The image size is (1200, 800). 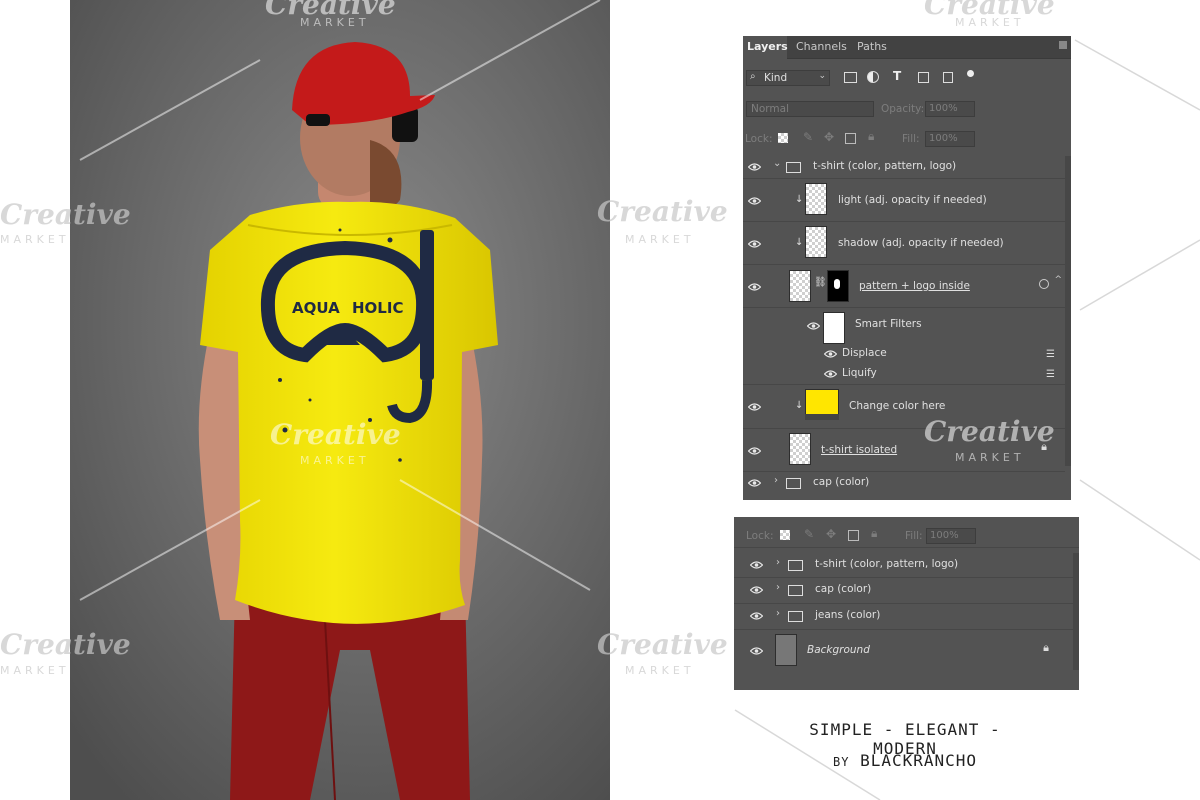 What do you see at coordinates (921, 243) in the screenshot?
I see `layer-label: shadow (adj. opacity if needed)` at bounding box center [921, 243].